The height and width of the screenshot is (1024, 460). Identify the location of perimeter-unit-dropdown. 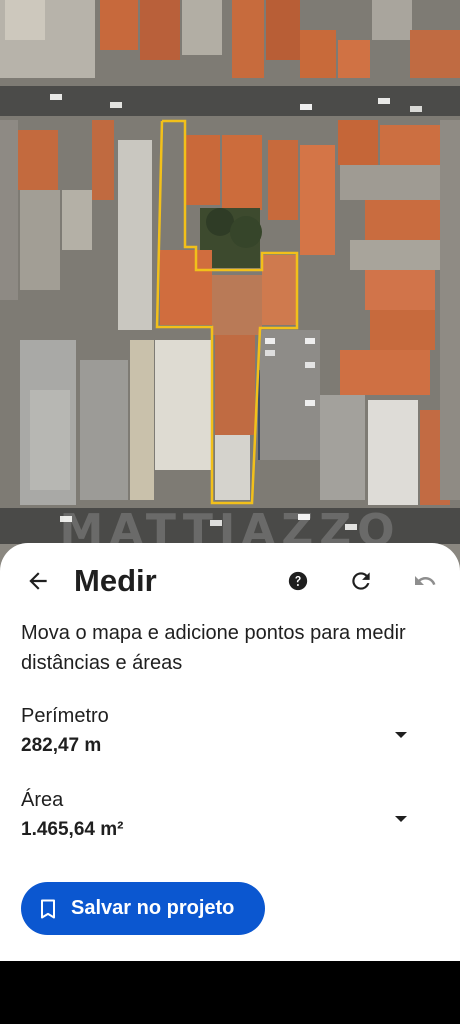
(401, 735).